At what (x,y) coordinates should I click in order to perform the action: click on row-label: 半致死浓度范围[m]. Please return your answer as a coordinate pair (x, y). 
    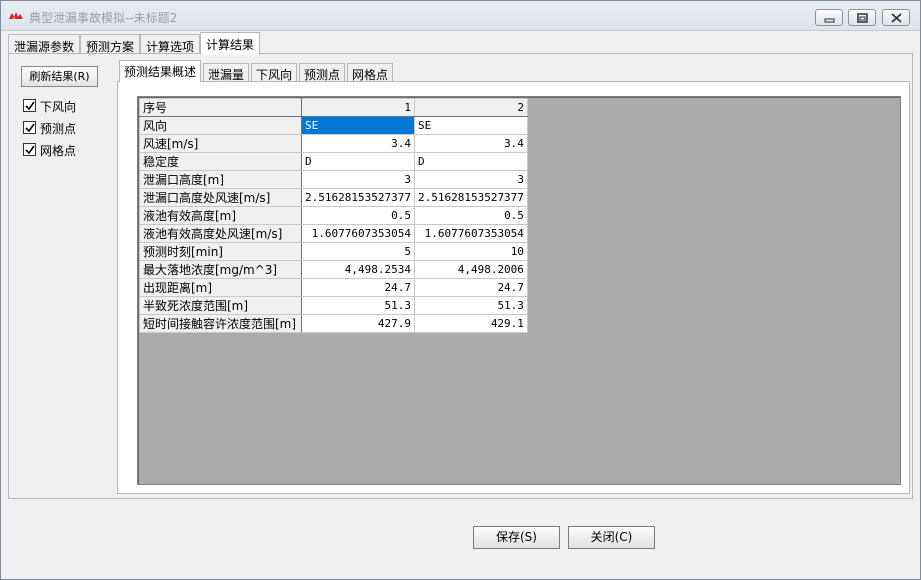
    Looking at the image, I should click on (220, 305).